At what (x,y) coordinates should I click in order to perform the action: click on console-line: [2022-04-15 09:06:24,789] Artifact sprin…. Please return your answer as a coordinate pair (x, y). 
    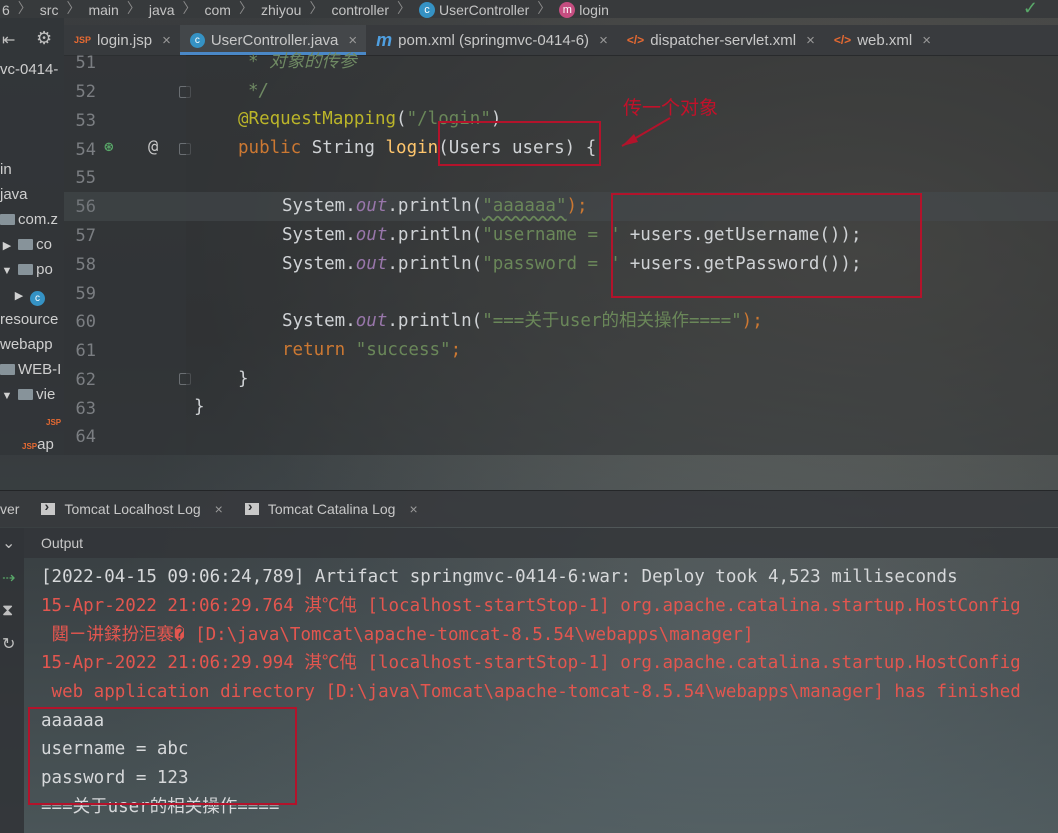
    Looking at the image, I should click on (499, 577).